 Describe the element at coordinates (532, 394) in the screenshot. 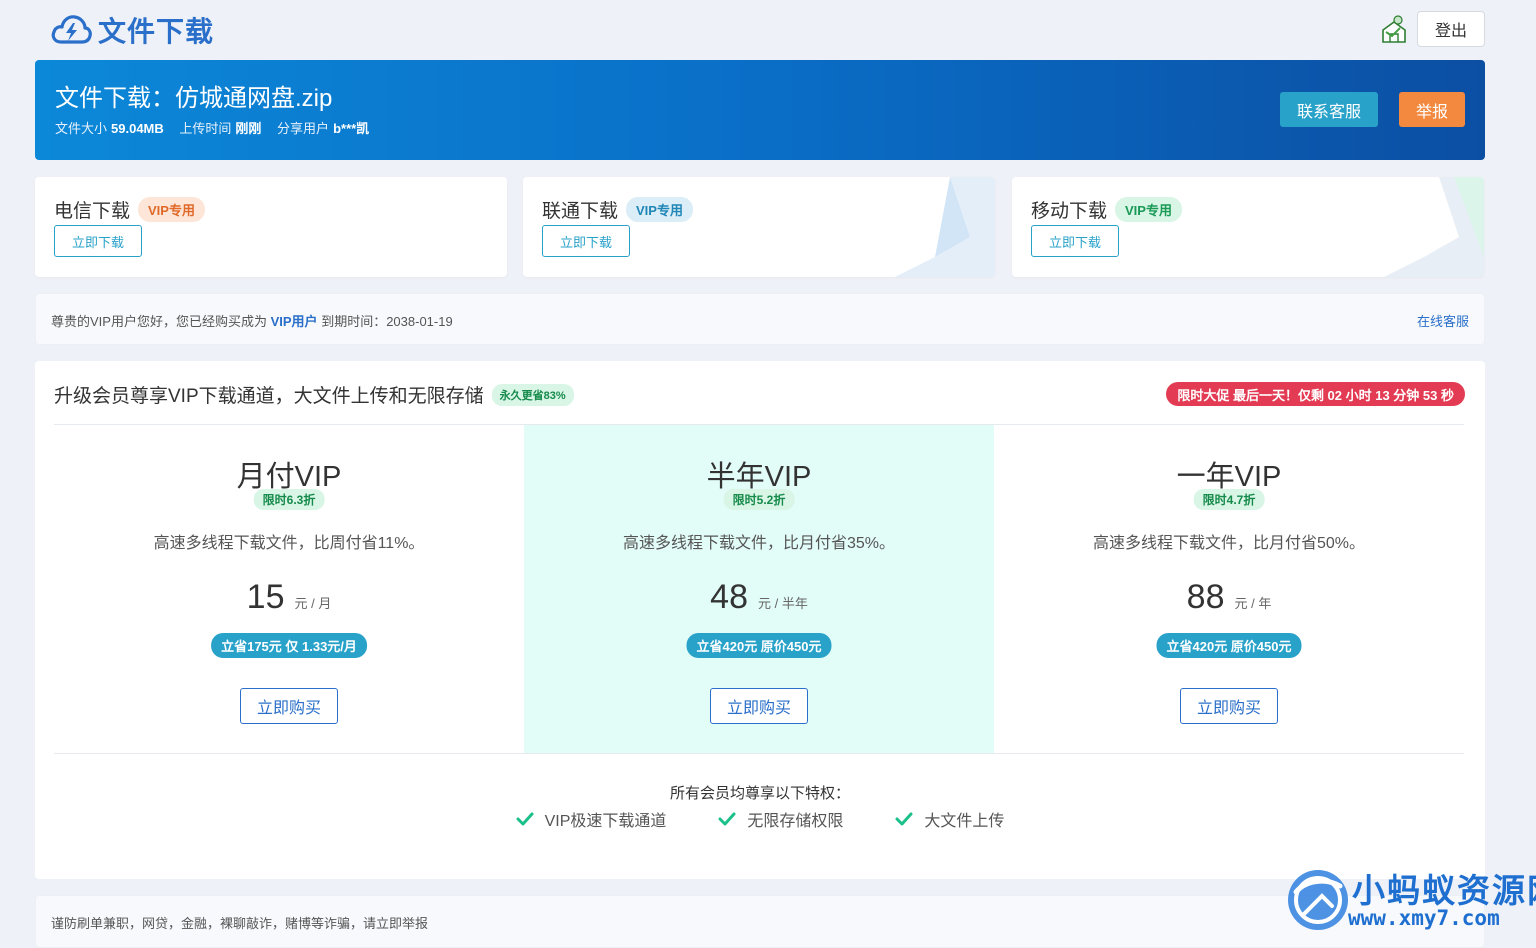

I see `save-badge: 永久更省83%` at that location.